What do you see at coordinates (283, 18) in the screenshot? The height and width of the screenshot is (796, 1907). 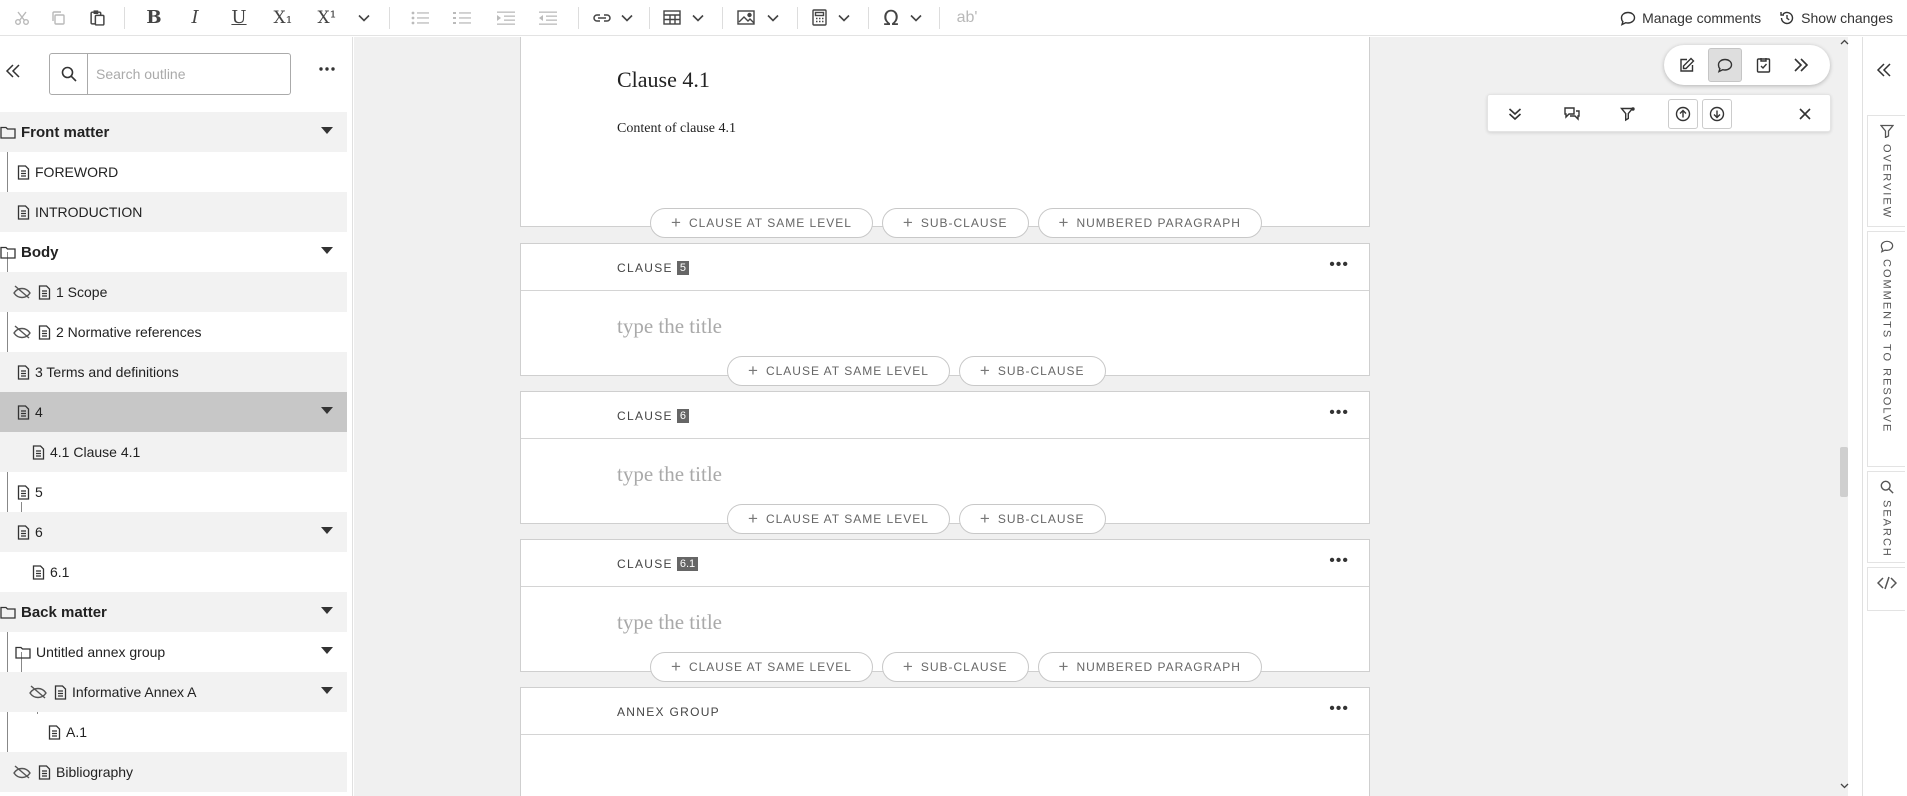 I see `subscript-button: X₁` at bounding box center [283, 18].